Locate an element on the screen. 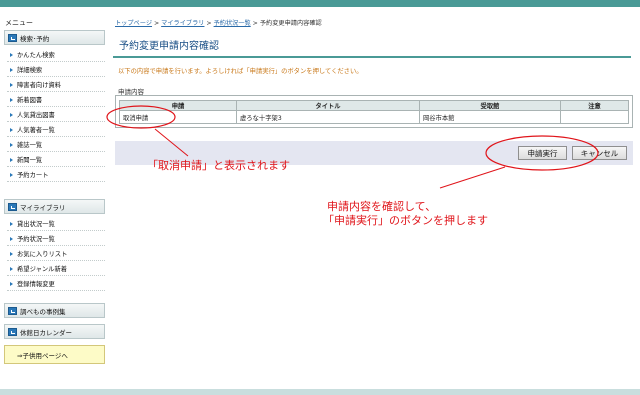 This screenshot has height=395, width=640. sidebar-section-my-library: マイライブラリ is located at coordinates (54, 206).